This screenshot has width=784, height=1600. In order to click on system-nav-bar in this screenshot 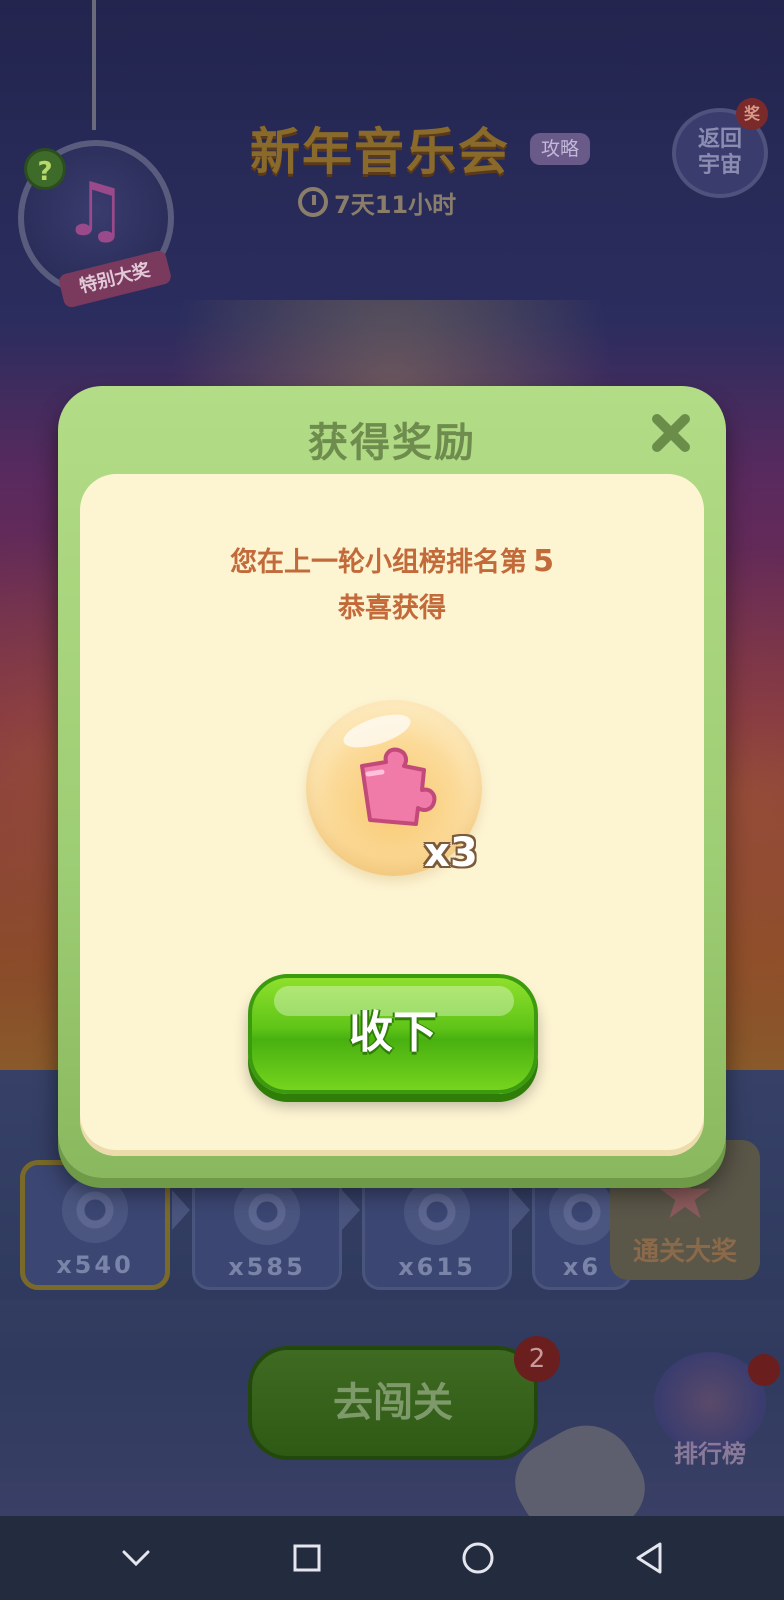, I will do `click(392, 1558)`.